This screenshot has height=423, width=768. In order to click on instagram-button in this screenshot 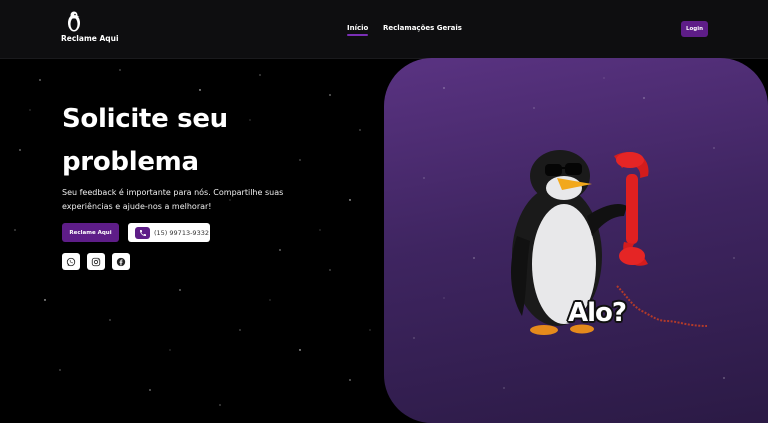, I will do `click(96, 261)`.